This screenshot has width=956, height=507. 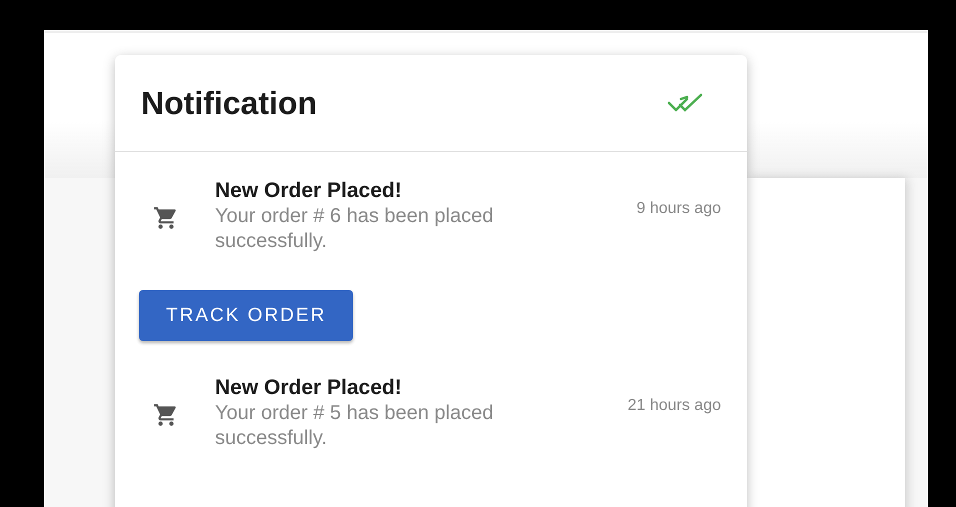 I want to click on notification-time: 9 hours ago, so click(x=678, y=209).